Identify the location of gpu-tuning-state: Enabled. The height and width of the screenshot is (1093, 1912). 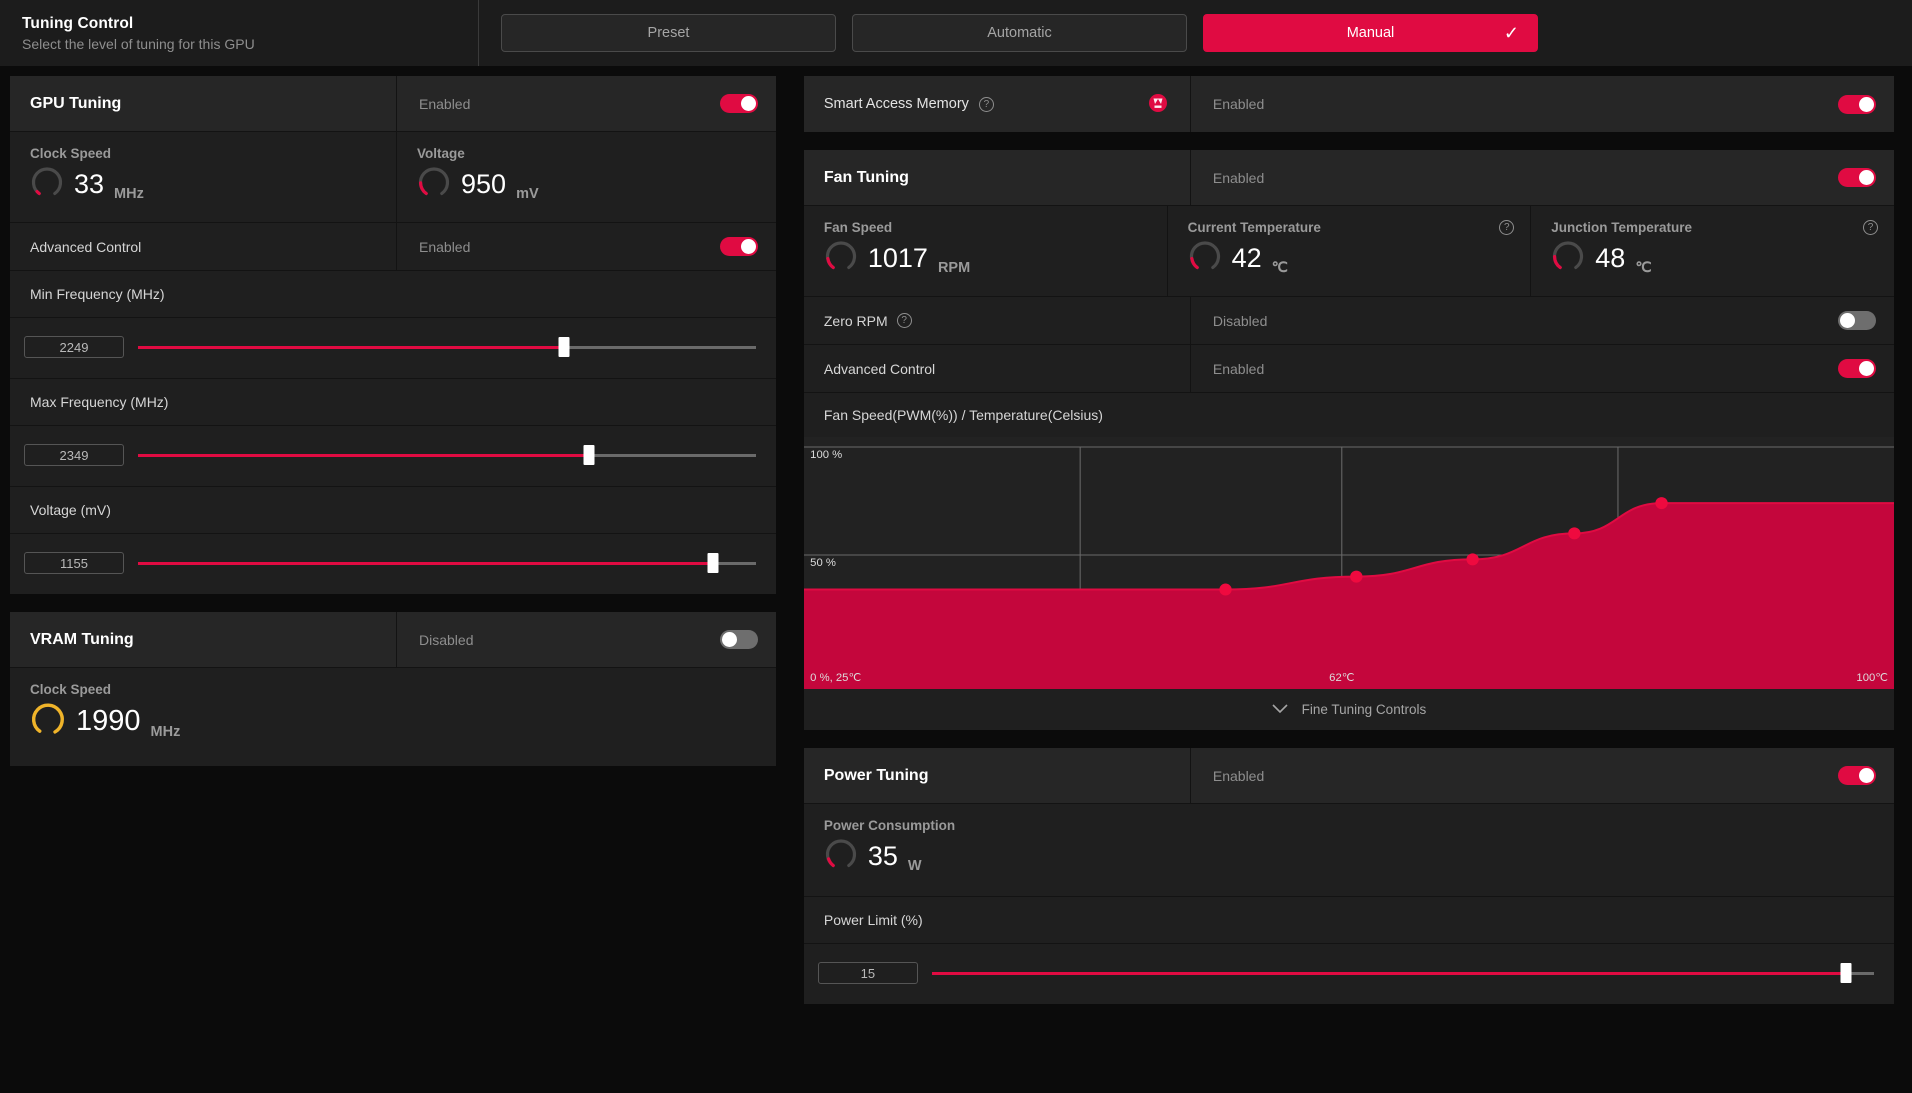
(445, 103).